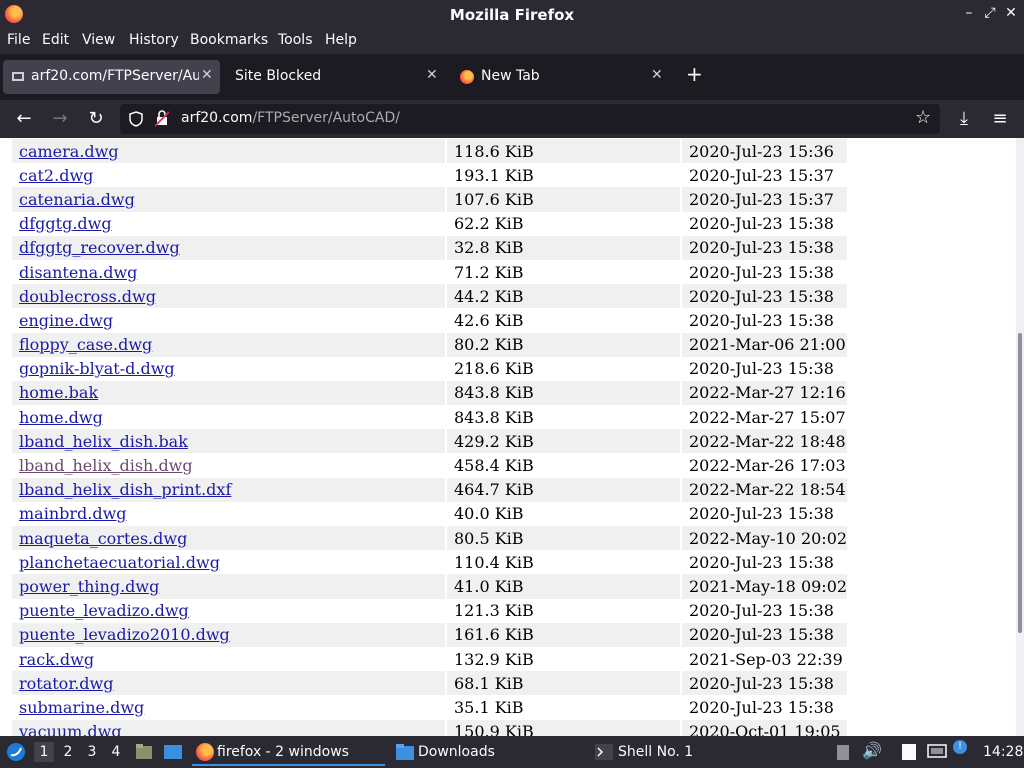  What do you see at coordinates (960, 747) in the screenshot?
I see `update-notifier-icon: !` at bounding box center [960, 747].